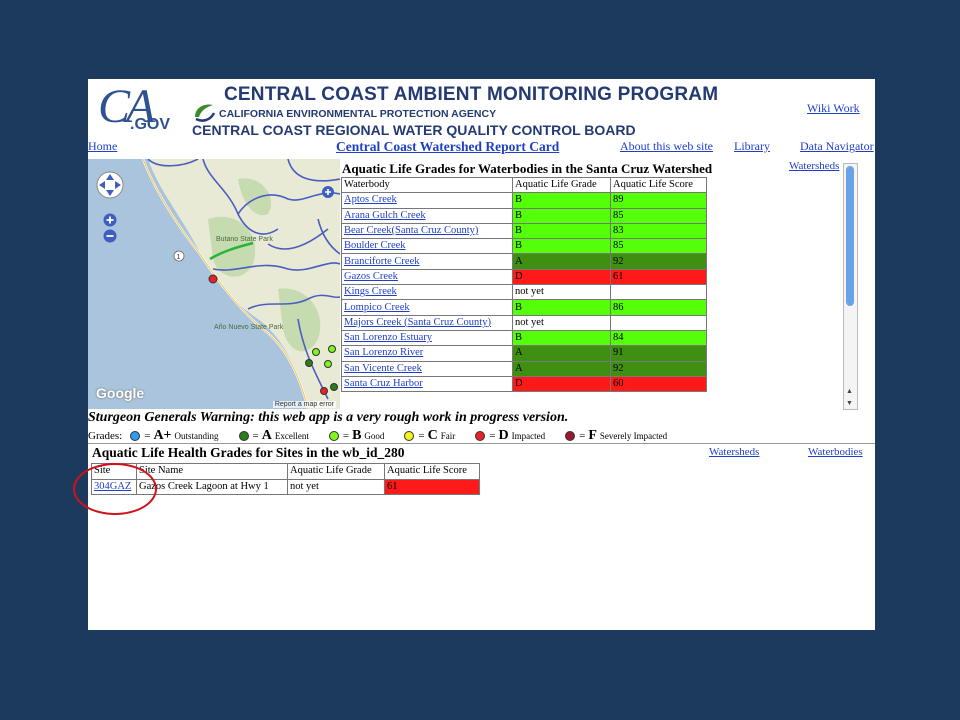  Describe the element at coordinates (427, 353) in the screenshot. I see `waterbody-cell: San Lorenzo River` at that location.